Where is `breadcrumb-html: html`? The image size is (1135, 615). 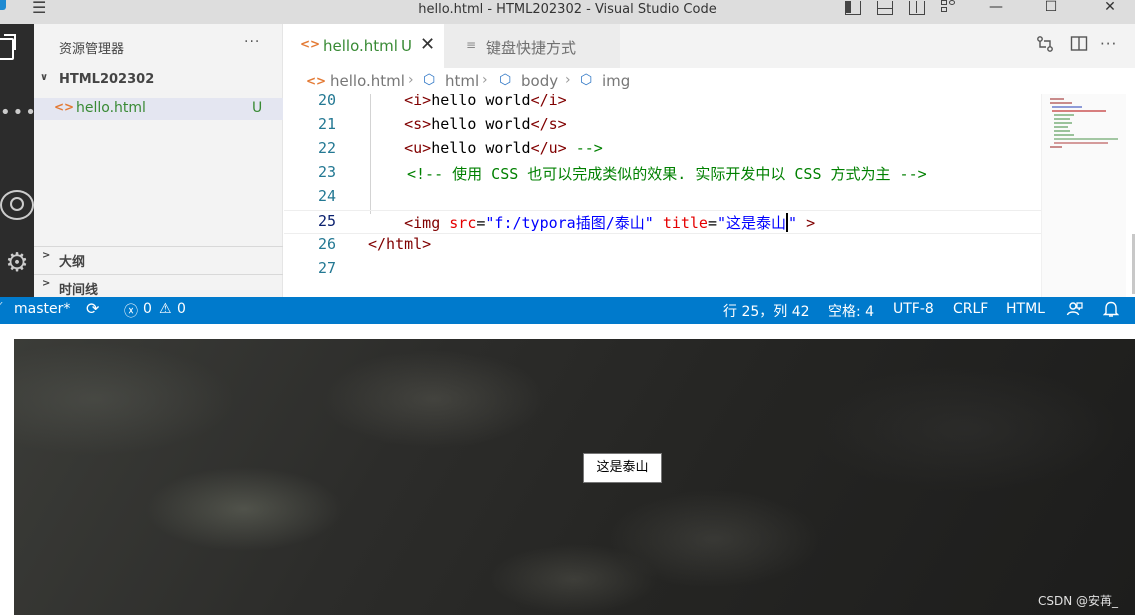
breadcrumb-html: html is located at coordinates (462, 81).